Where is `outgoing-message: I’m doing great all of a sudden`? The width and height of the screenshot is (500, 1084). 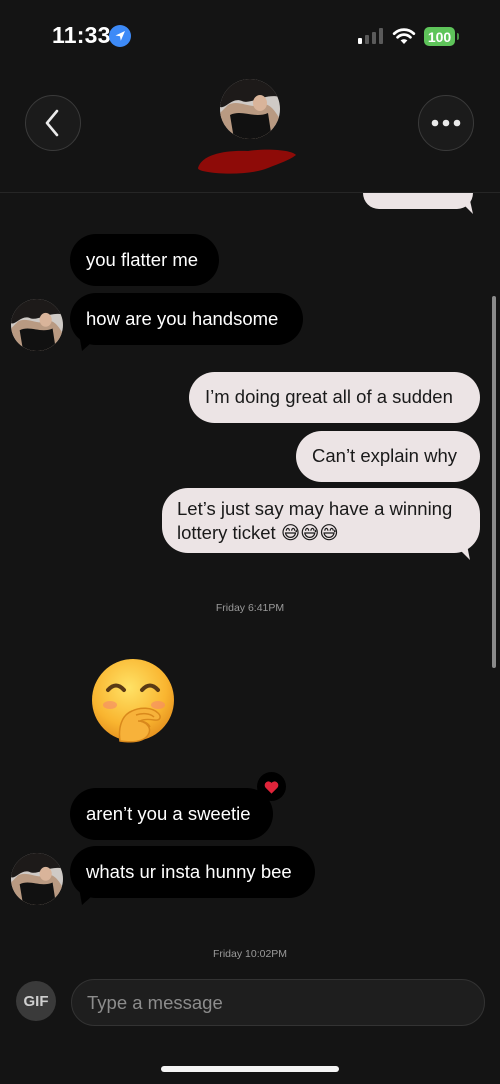
outgoing-message: I’m doing great all of a sudden is located at coordinates (334, 397).